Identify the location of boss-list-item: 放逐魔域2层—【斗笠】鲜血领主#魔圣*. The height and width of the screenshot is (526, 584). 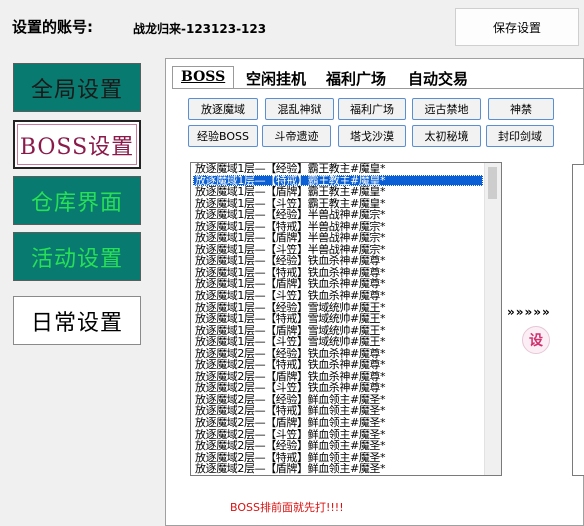
(338, 435).